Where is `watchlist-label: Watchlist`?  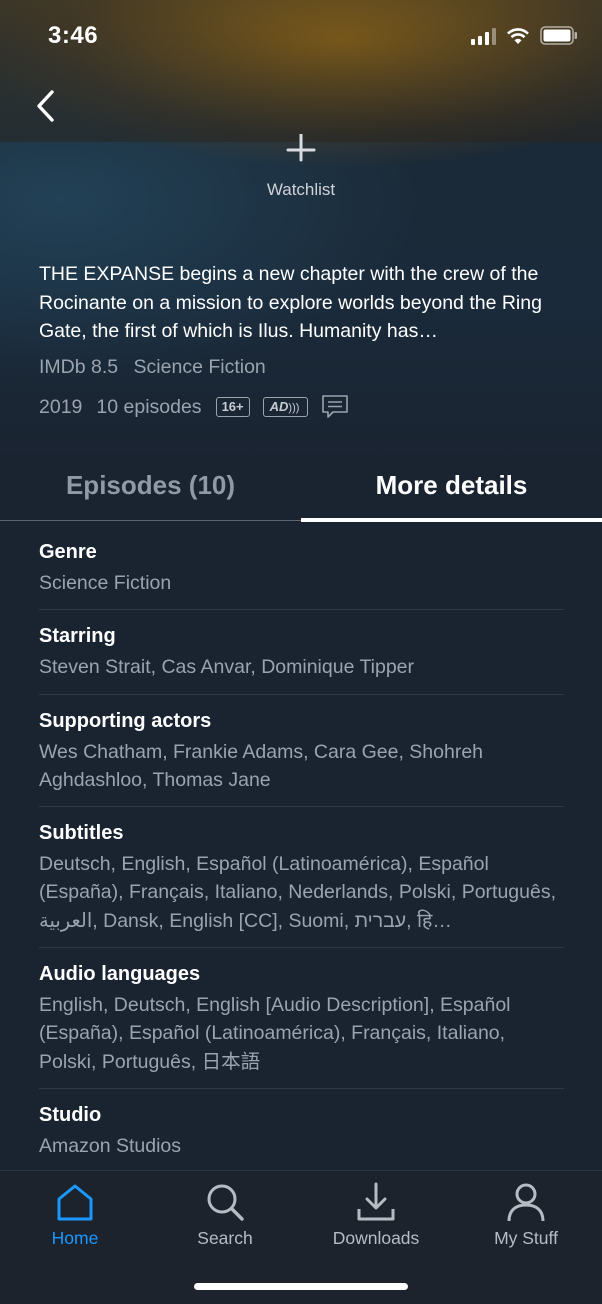 watchlist-label: Watchlist is located at coordinates (301, 189).